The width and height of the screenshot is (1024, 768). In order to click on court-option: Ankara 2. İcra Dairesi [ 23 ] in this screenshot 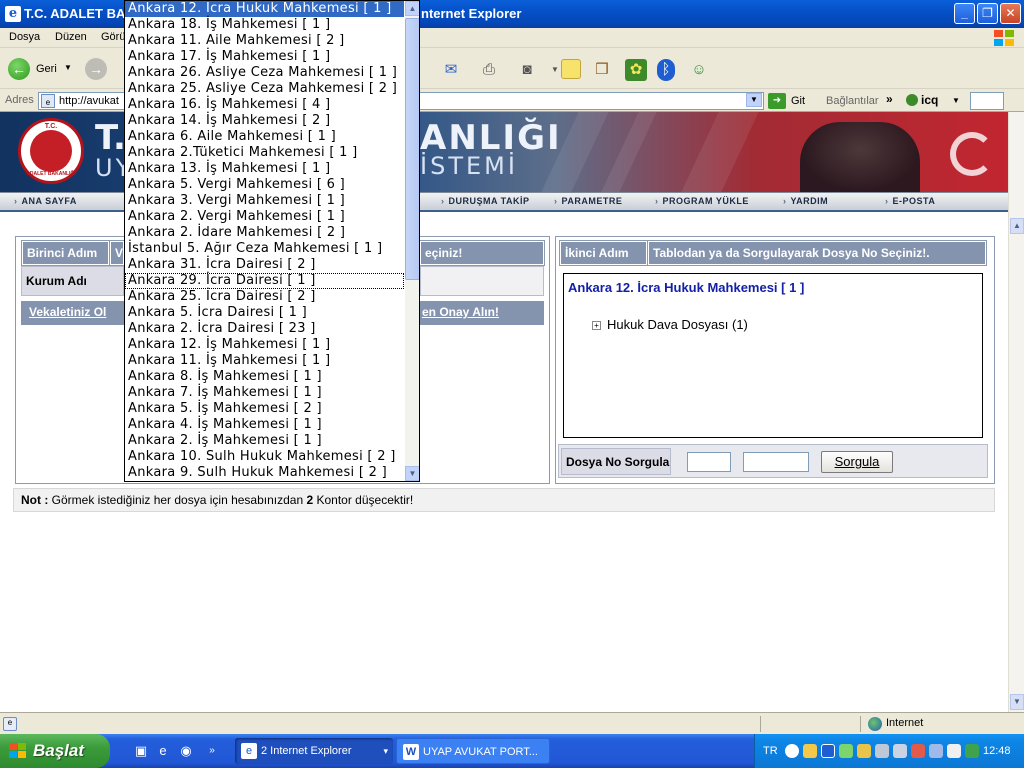, I will do `click(264, 329)`.